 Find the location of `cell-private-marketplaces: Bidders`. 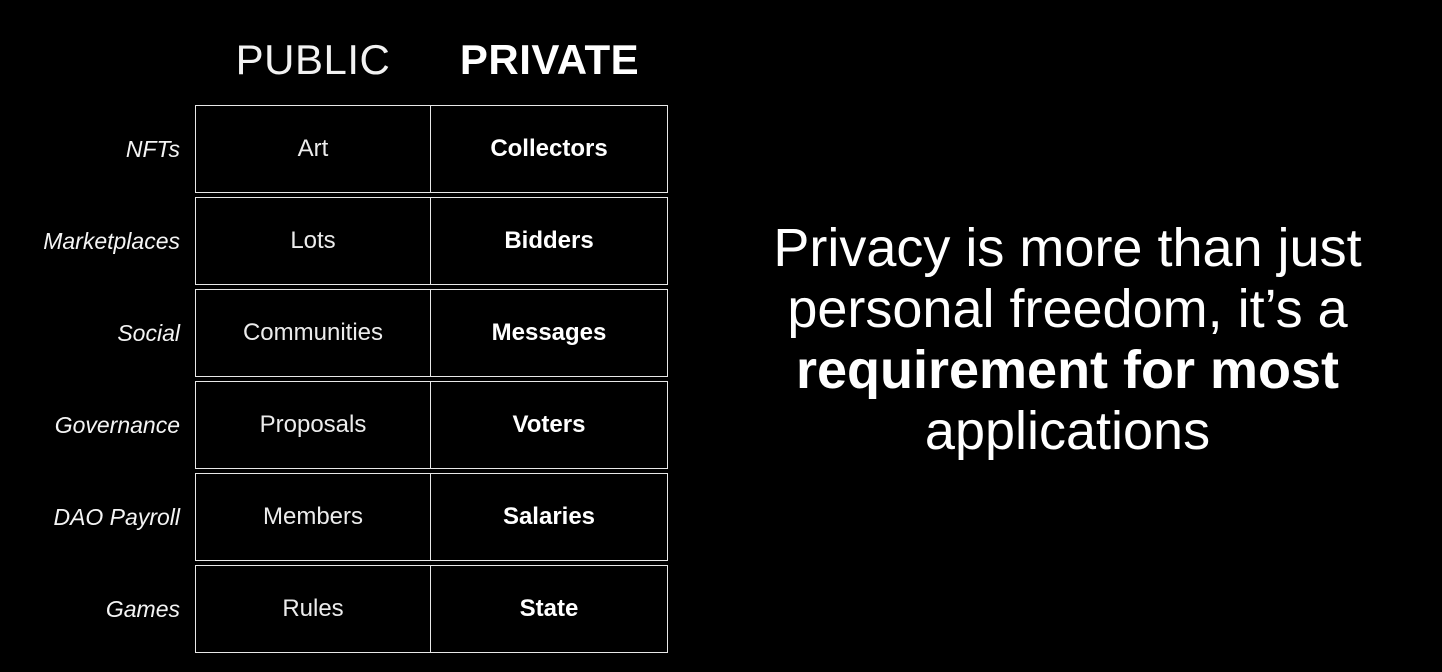

cell-private-marketplaces: Bidders is located at coordinates (549, 240).